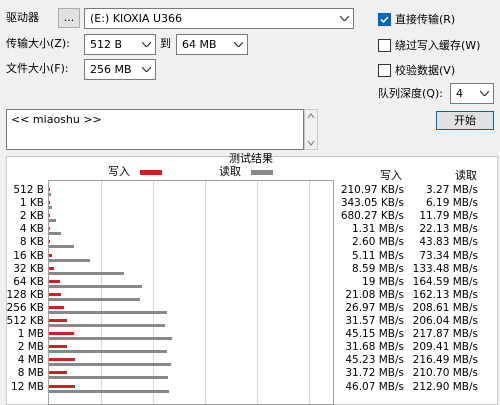 Image resolution: width=500 pixels, height=405 pixels. Describe the element at coordinates (119, 171) in the screenshot. I see `legend-write-label: 写入` at that location.